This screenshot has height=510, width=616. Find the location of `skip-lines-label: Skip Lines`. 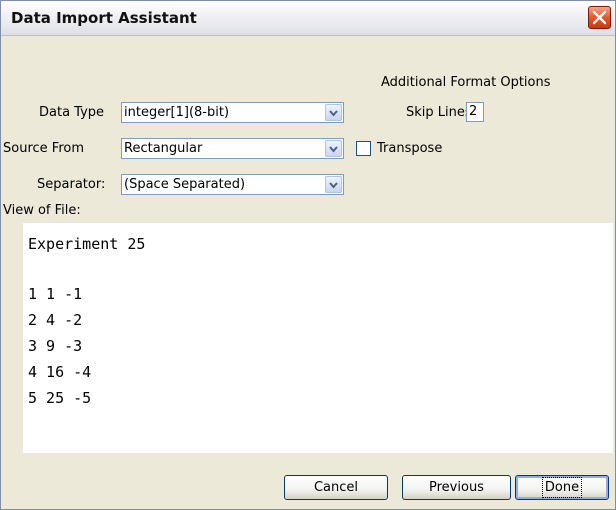

skip-lines-label: Skip Lines is located at coordinates (439, 112).